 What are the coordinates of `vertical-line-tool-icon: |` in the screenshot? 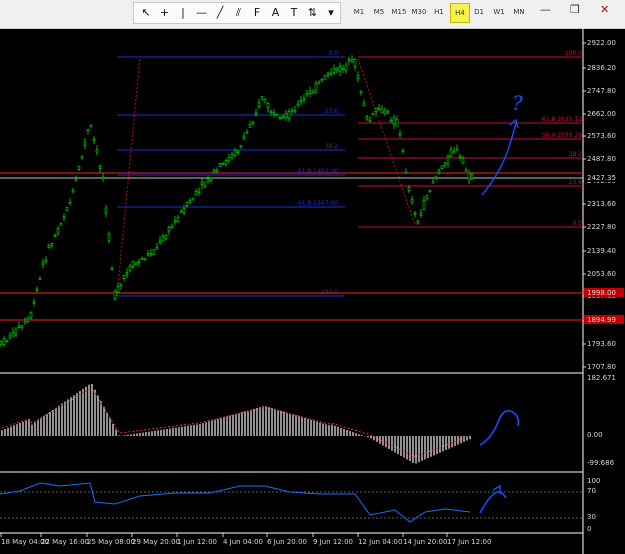 It's located at (183, 13).